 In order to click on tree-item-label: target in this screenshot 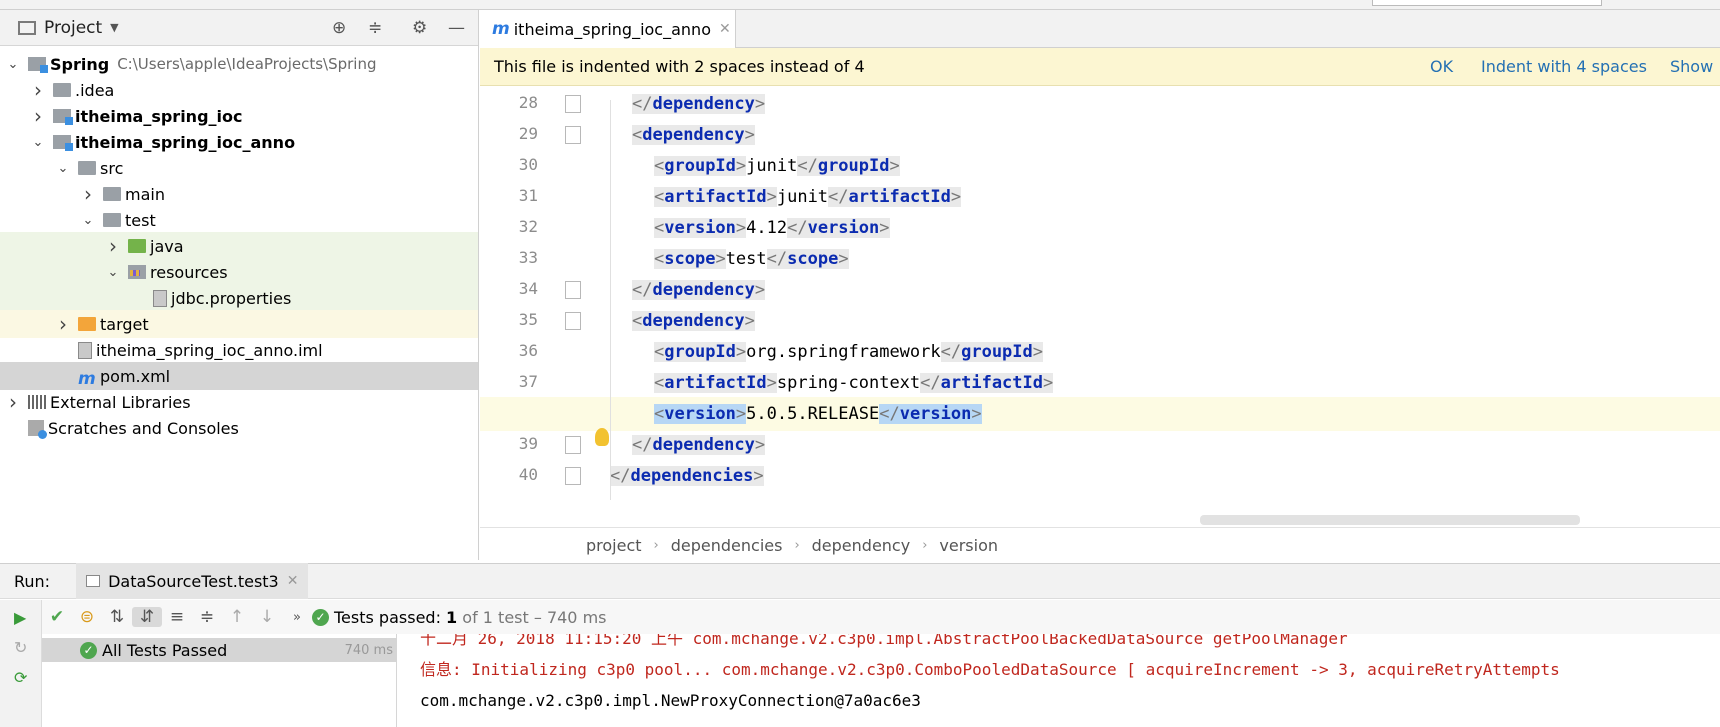, I will do `click(124, 324)`.